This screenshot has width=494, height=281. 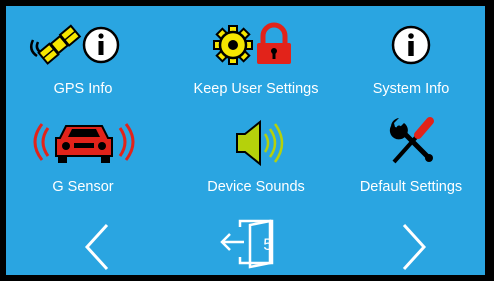 I want to click on gear-lock-icon, so click(x=252, y=43).